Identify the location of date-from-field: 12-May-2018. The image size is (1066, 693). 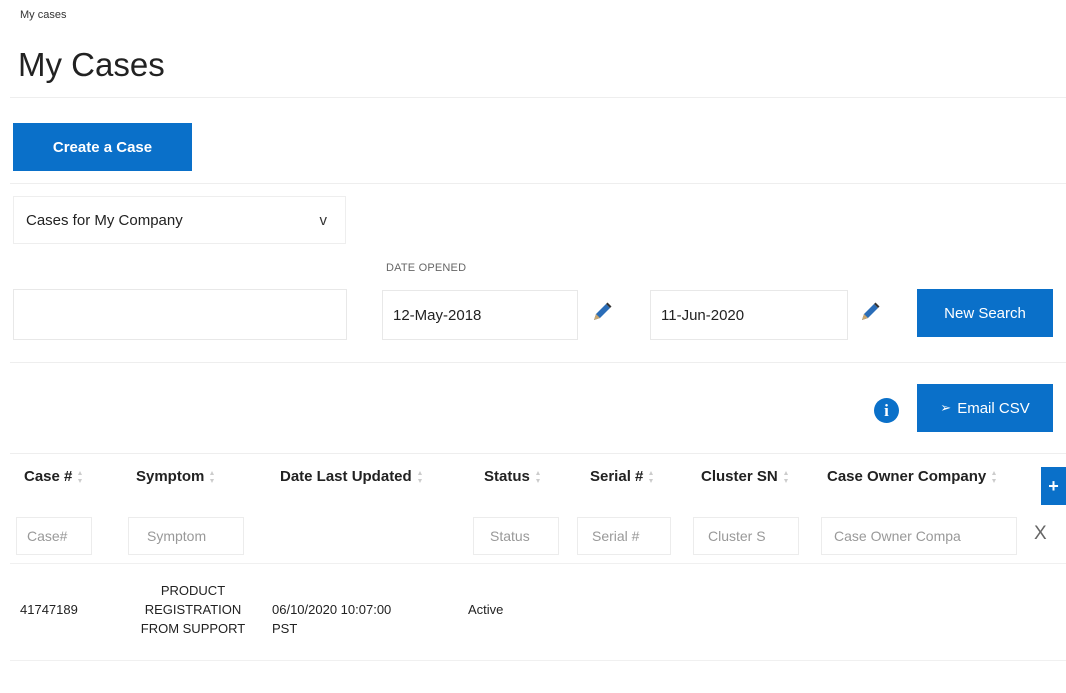
(480, 315).